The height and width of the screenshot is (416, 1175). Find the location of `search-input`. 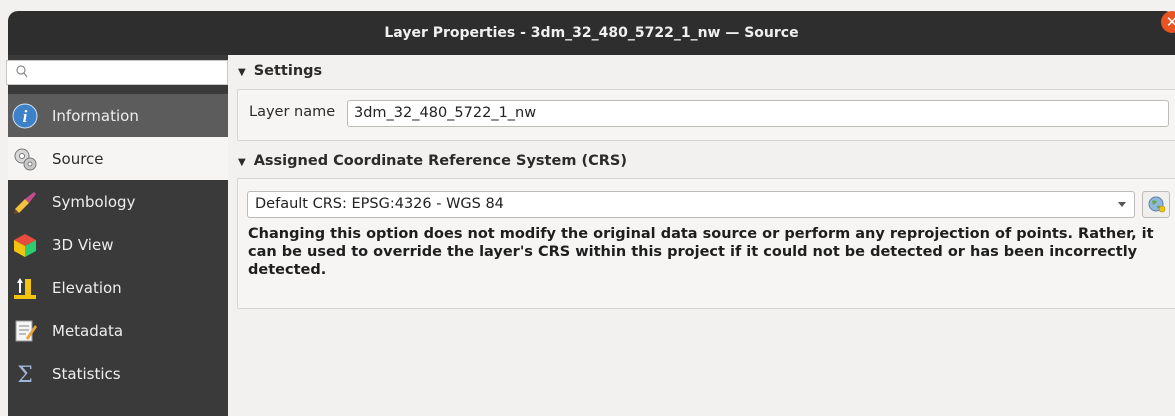

search-input is located at coordinates (117, 72).